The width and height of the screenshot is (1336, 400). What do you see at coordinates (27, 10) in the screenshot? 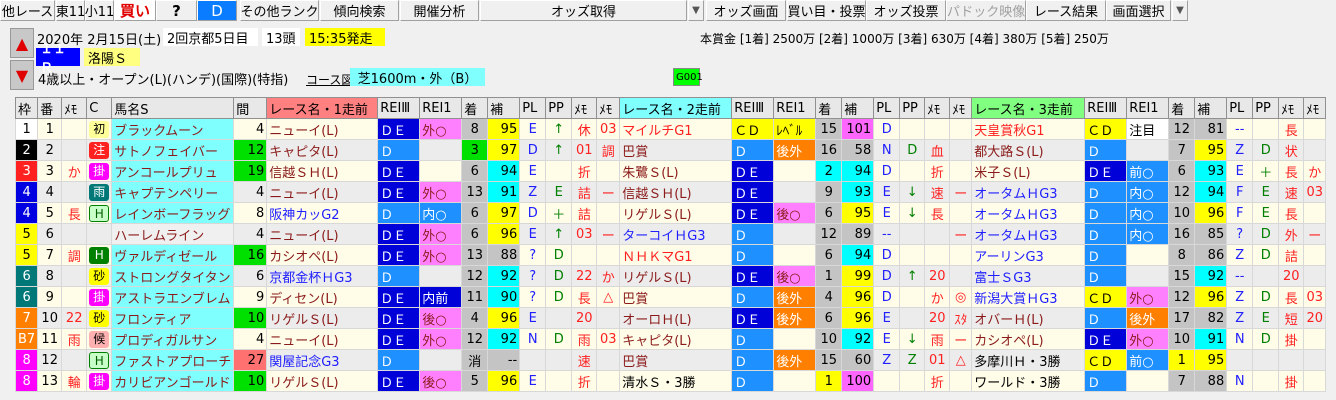
I see `other-race-button: 他レース` at bounding box center [27, 10].